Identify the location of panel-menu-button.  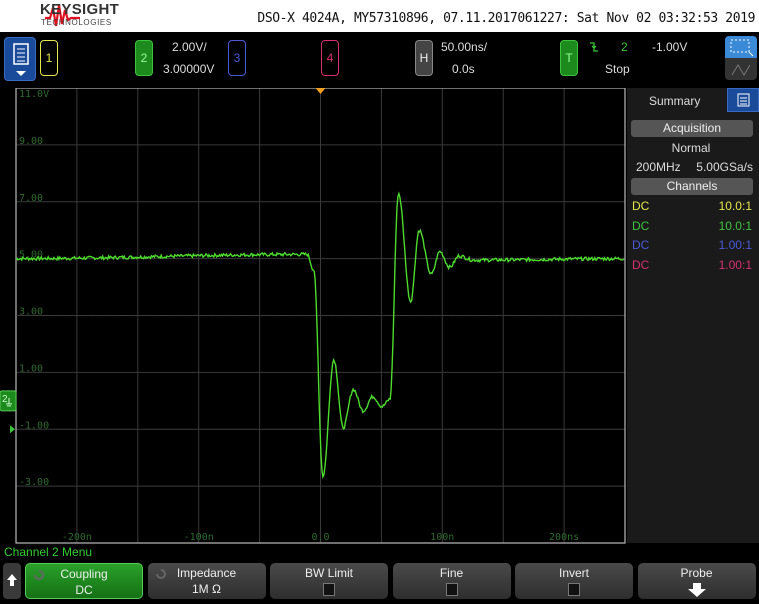
(743, 100).